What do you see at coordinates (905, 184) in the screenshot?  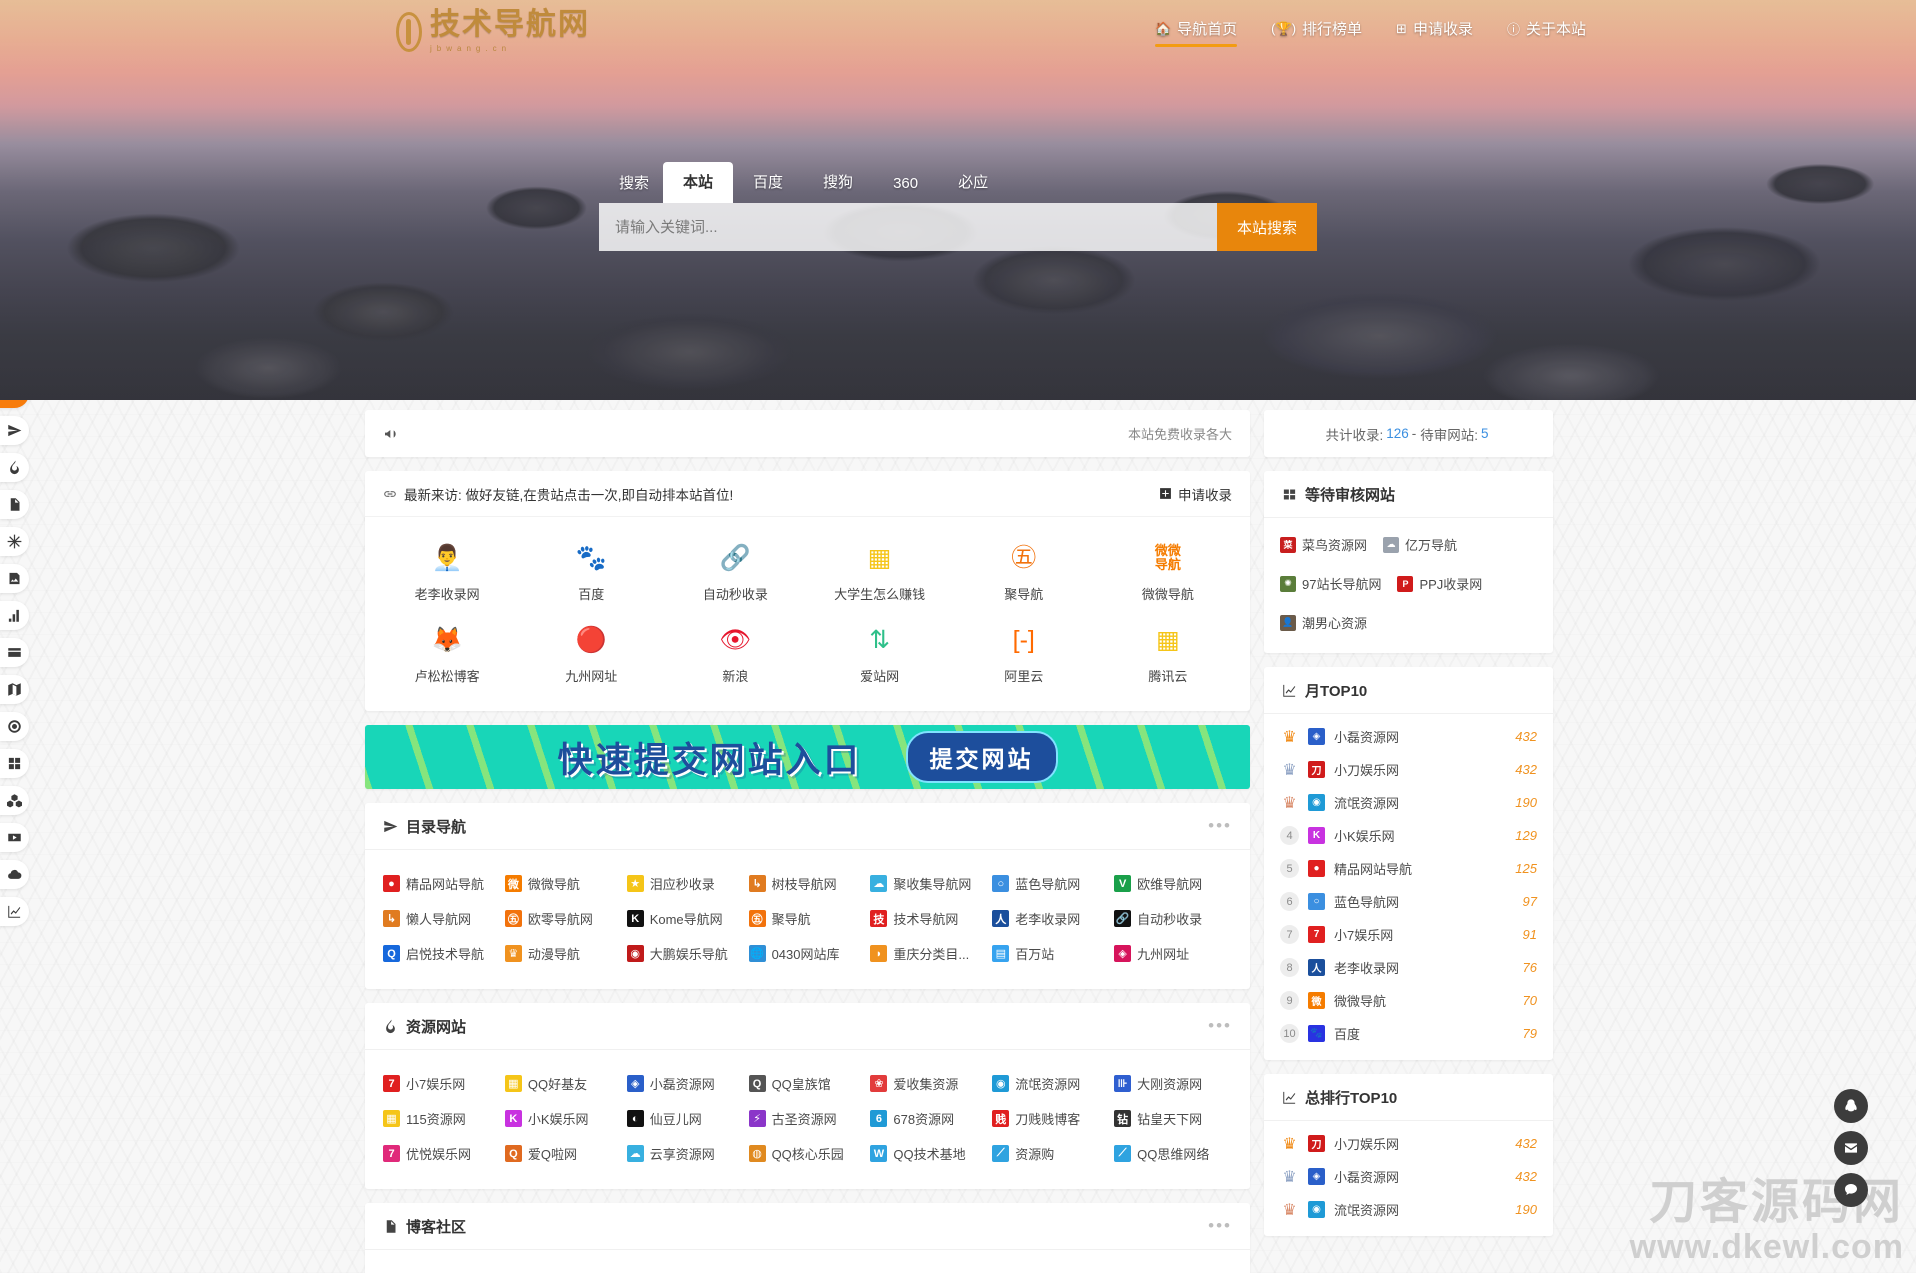 I see `search-tab-360: 360` at bounding box center [905, 184].